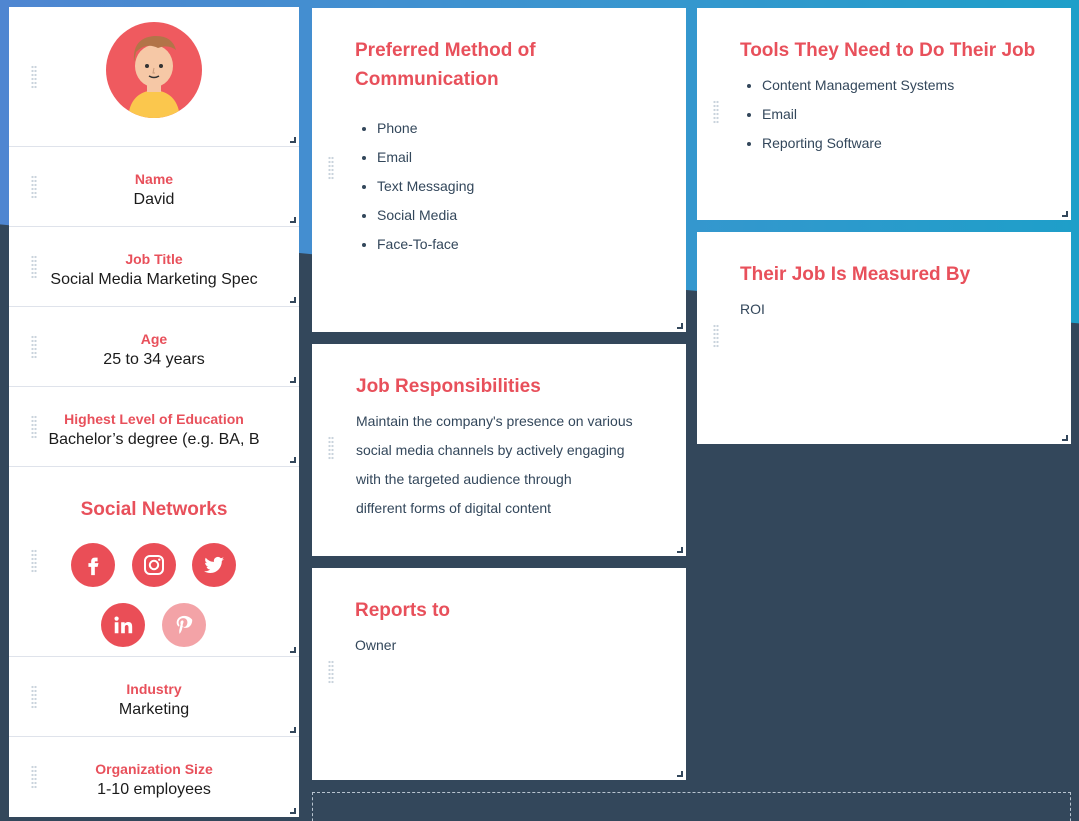 The height and width of the screenshot is (821, 1079). Describe the element at coordinates (154, 689) in the screenshot. I see `industry-label: Industry` at that location.